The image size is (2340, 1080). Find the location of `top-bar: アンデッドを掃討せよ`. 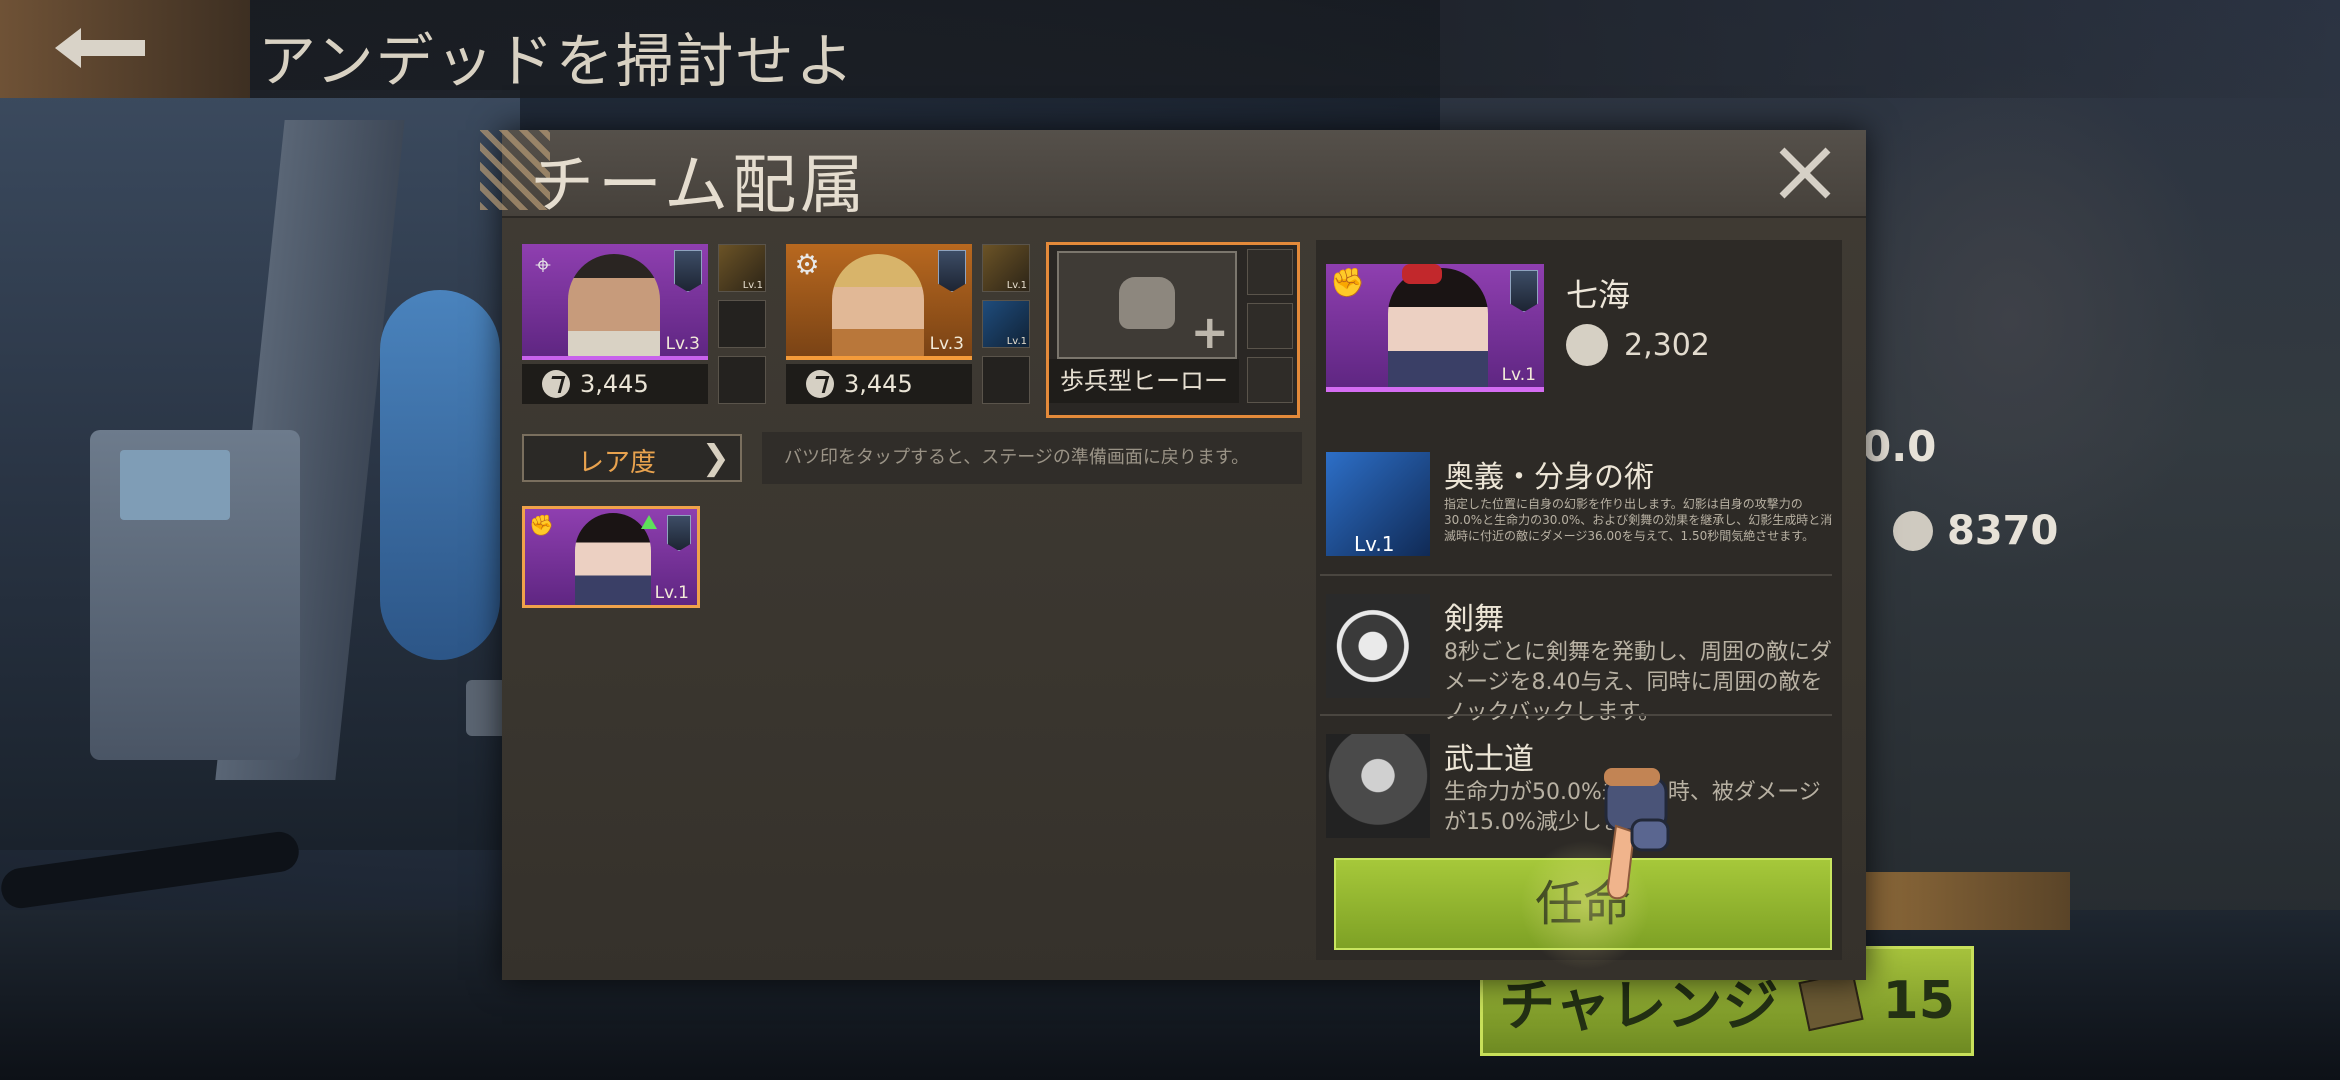

top-bar: アンデッドを掃討せよ is located at coordinates (1170, 49).